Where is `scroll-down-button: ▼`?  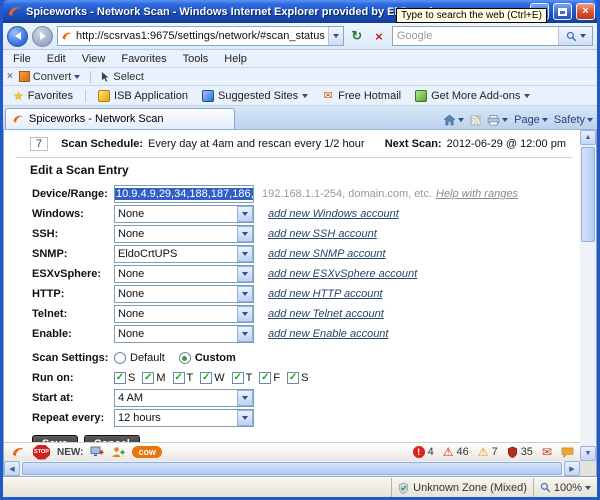 scroll-down-button: ▼ is located at coordinates (588, 453).